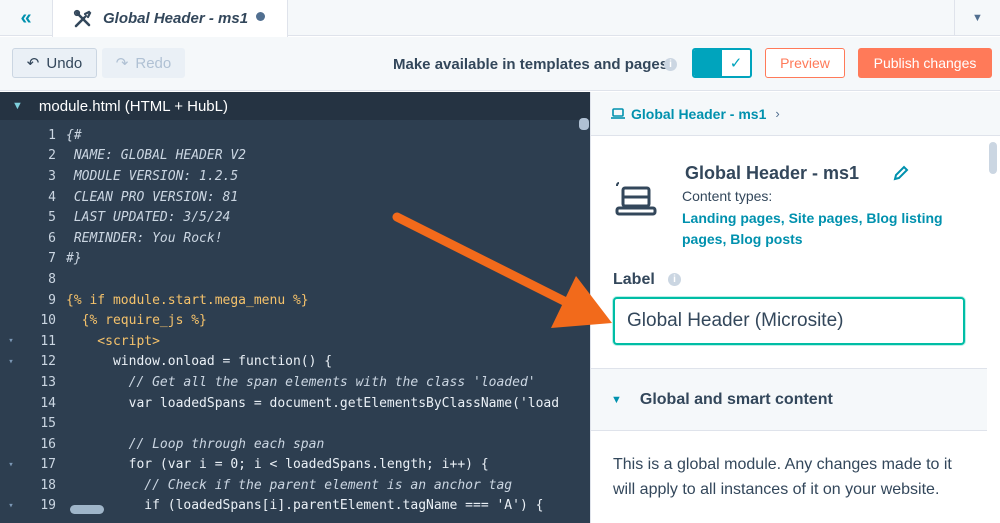 The height and width of the screenshot is (523, 1000). I want to click on code-text: REMINDER: You Rock!, so click(144, 238).